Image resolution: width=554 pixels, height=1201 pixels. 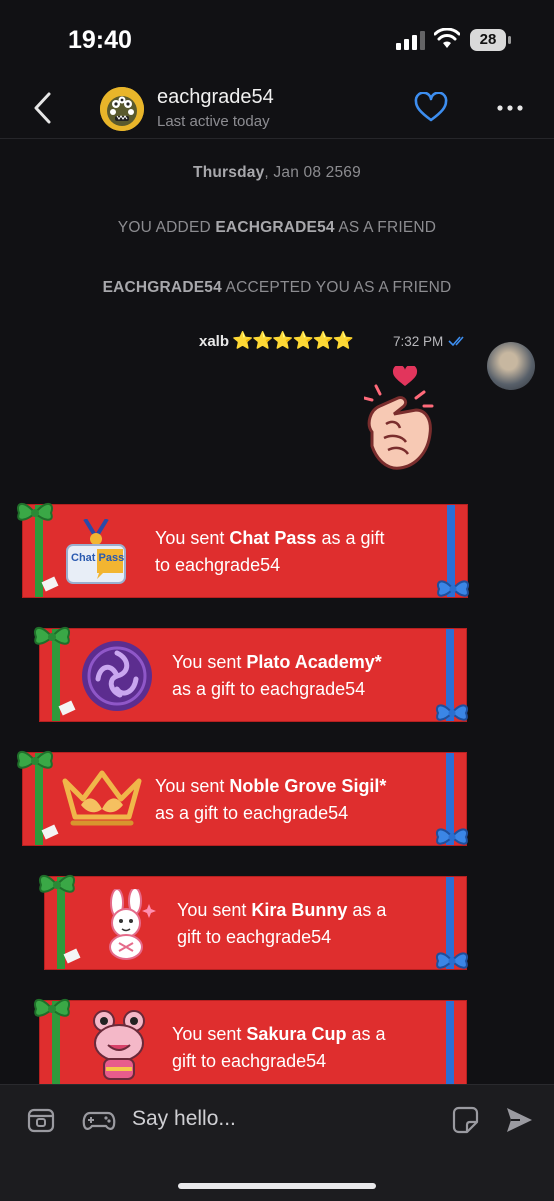 I want to click on monster-avatar-icon, so click(x=122, y=109).